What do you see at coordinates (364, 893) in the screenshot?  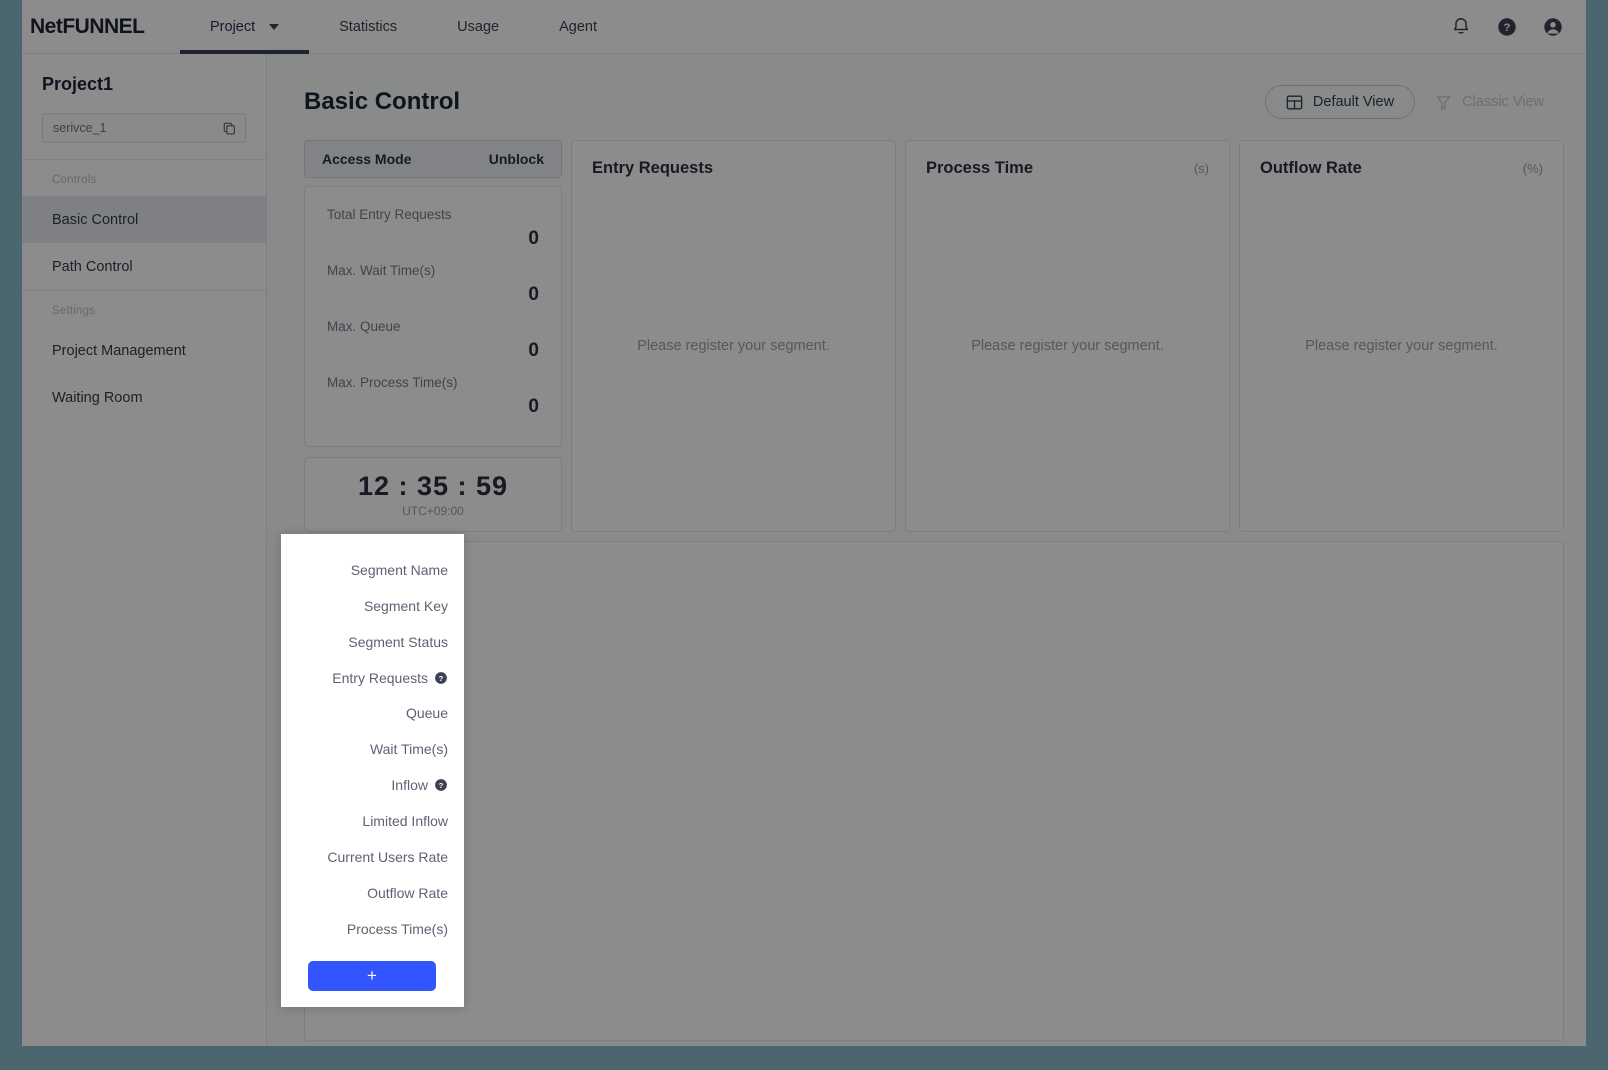 I see `popup-row-outflow-rate: Outflow Rate` at bounding box center [364, 893].